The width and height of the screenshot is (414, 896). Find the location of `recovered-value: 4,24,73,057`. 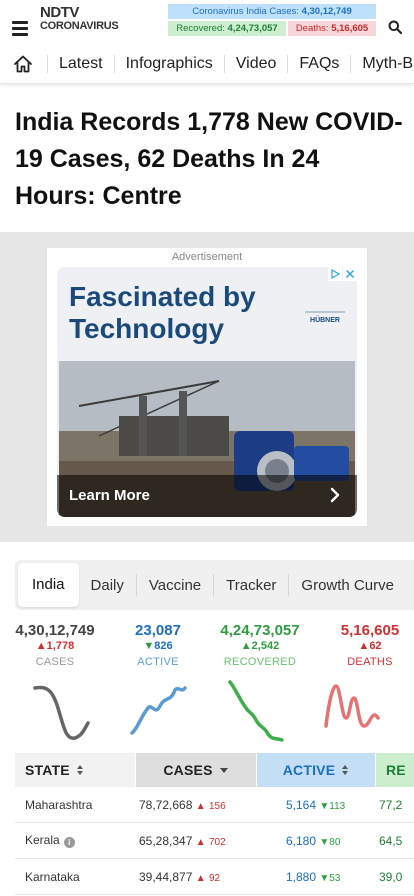

recovered-value: 4,24,73,057 is located at coordinates (252, 28).